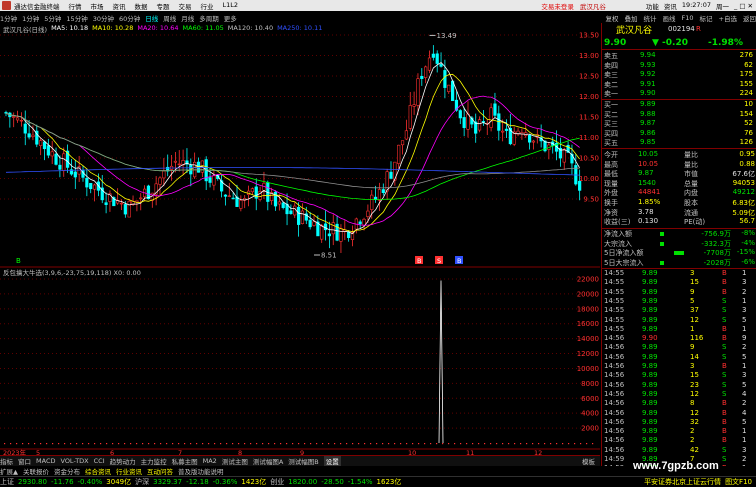  I want to click on menu-item: 市场, so click(97, 6).